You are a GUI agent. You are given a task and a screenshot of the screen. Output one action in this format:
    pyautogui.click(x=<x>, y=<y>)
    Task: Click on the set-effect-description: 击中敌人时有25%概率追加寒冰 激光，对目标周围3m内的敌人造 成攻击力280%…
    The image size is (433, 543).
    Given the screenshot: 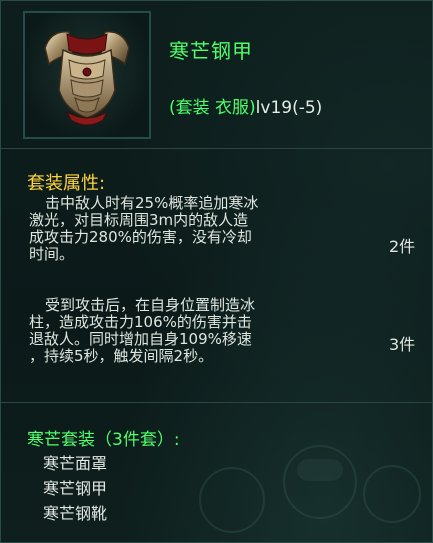 What is the action you would take?
    pyautogui.click(x=202, y=229)
    